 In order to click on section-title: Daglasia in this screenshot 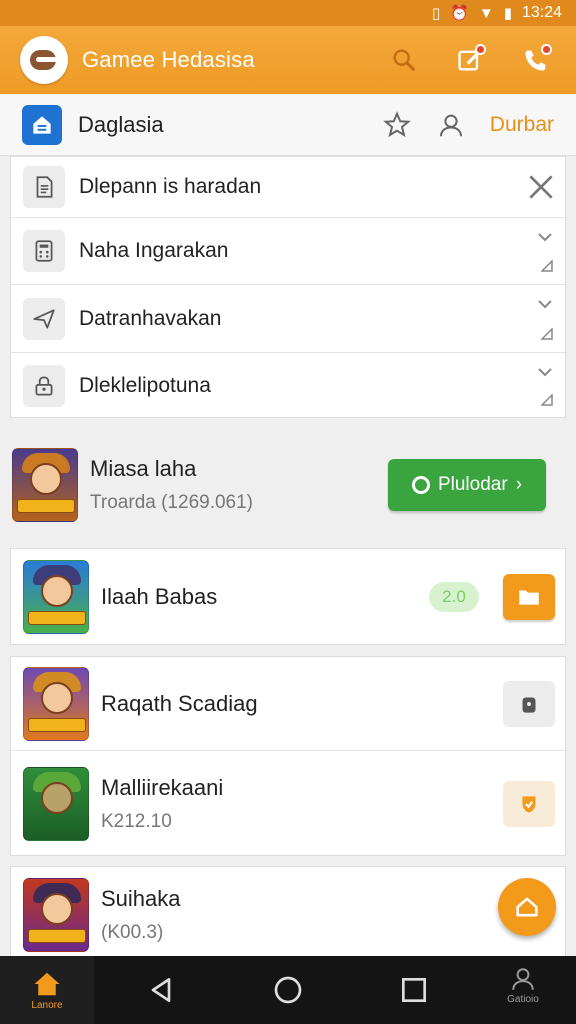, I will do `click(121, 124)`.